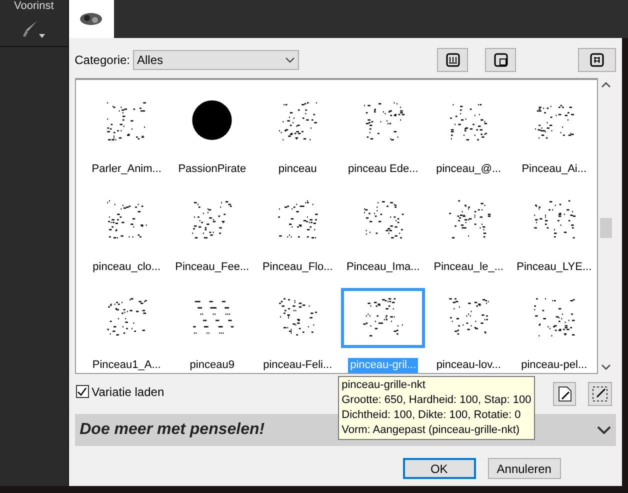 The height and width of the screenshot is (493, 628). Describe the element at coordinates (431, 430) in the screenshot. I see `tooltip-line: Vorm: Aangepast (pinceau-grille-nkt)` at that location.